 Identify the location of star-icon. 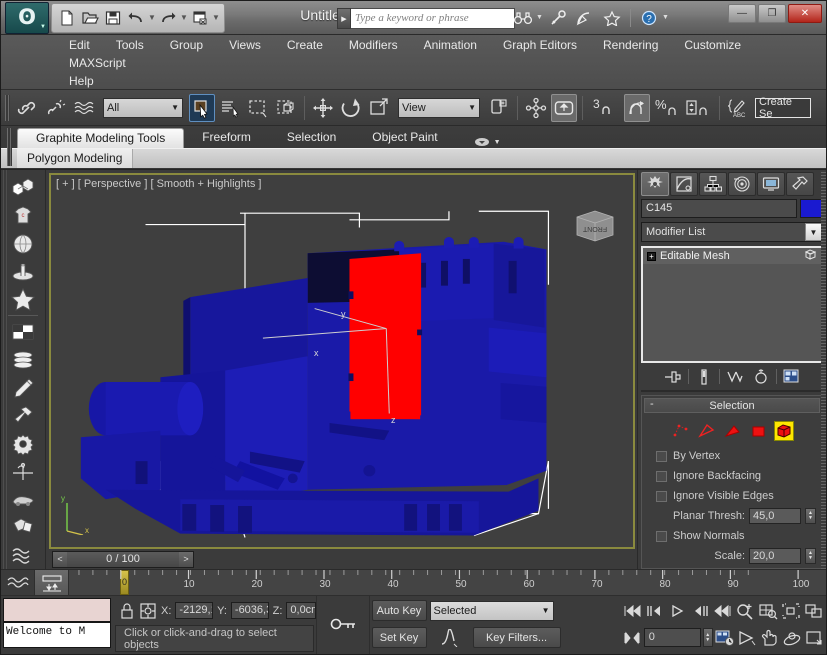
(23, 299).